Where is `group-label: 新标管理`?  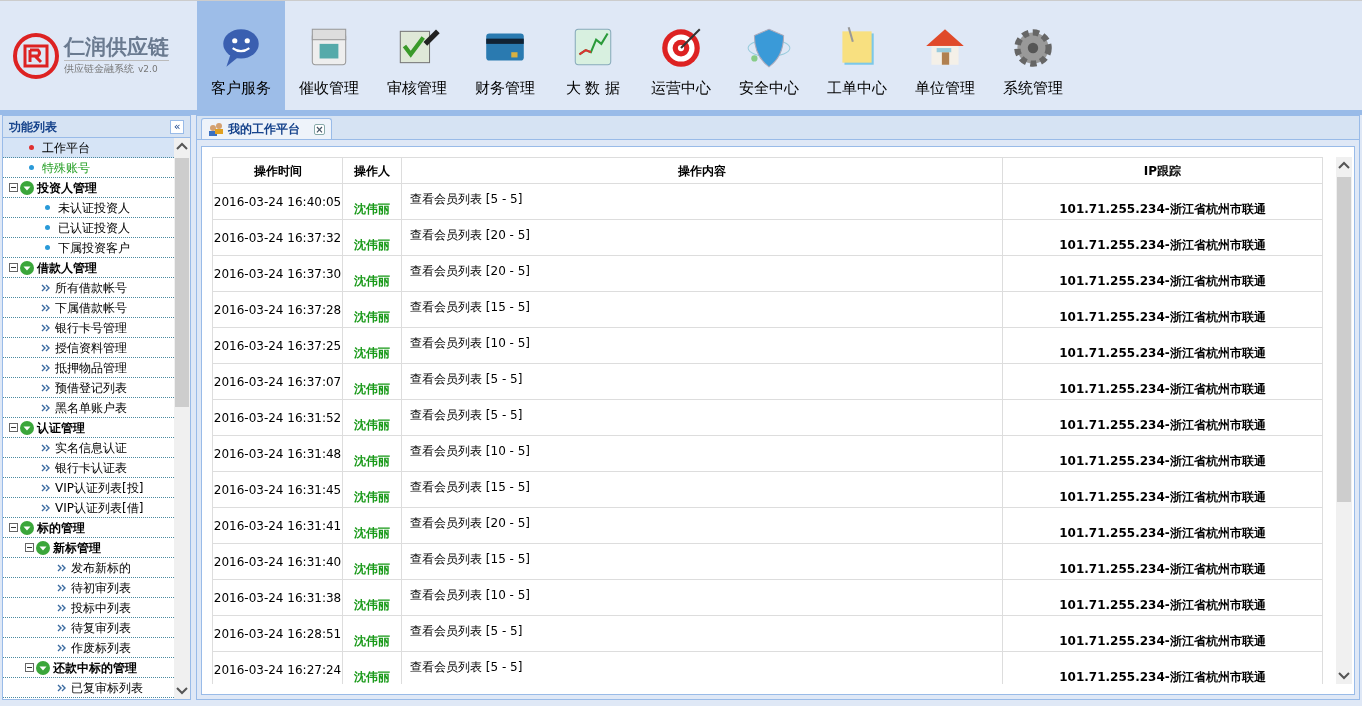
group-label: 新标管理 is located at coordinates (77, 548).